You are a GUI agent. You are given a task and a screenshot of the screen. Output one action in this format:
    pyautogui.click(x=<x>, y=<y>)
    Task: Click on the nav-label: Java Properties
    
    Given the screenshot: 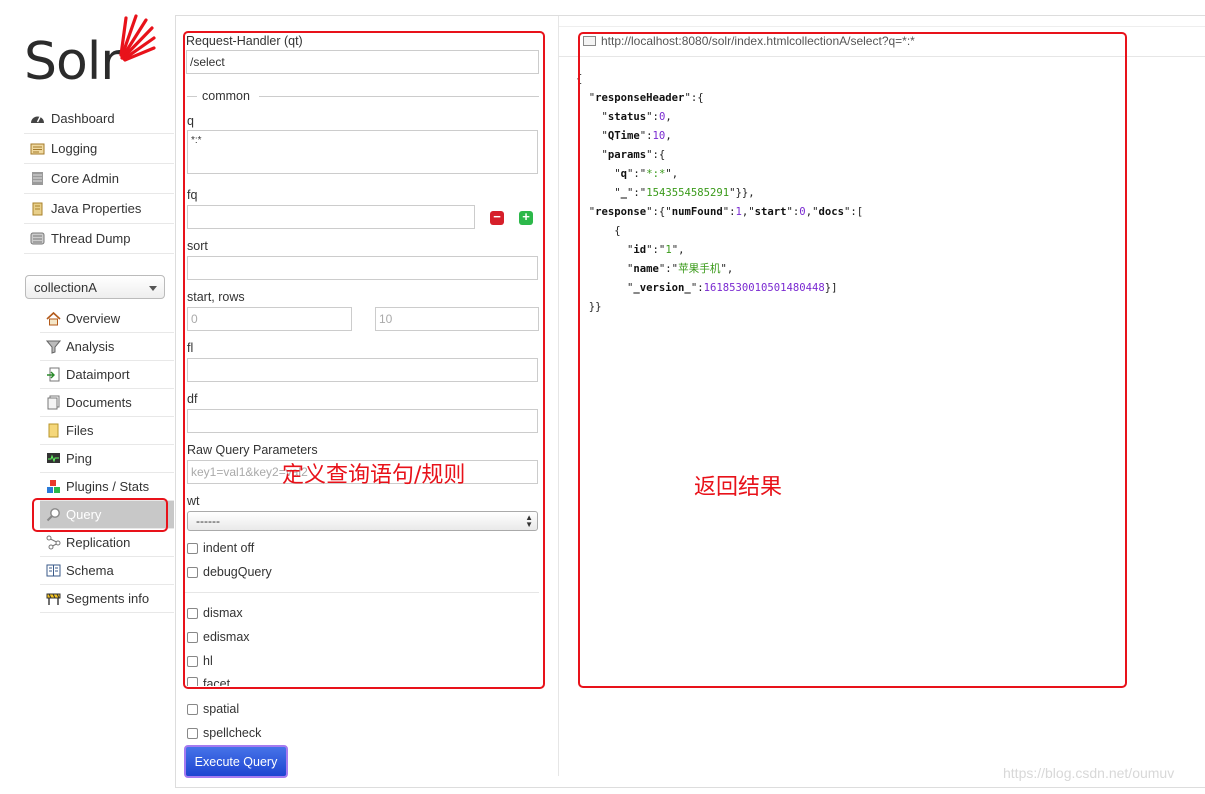 What is the action you would take?
    pyautogui.click(x=96, y=208)
    